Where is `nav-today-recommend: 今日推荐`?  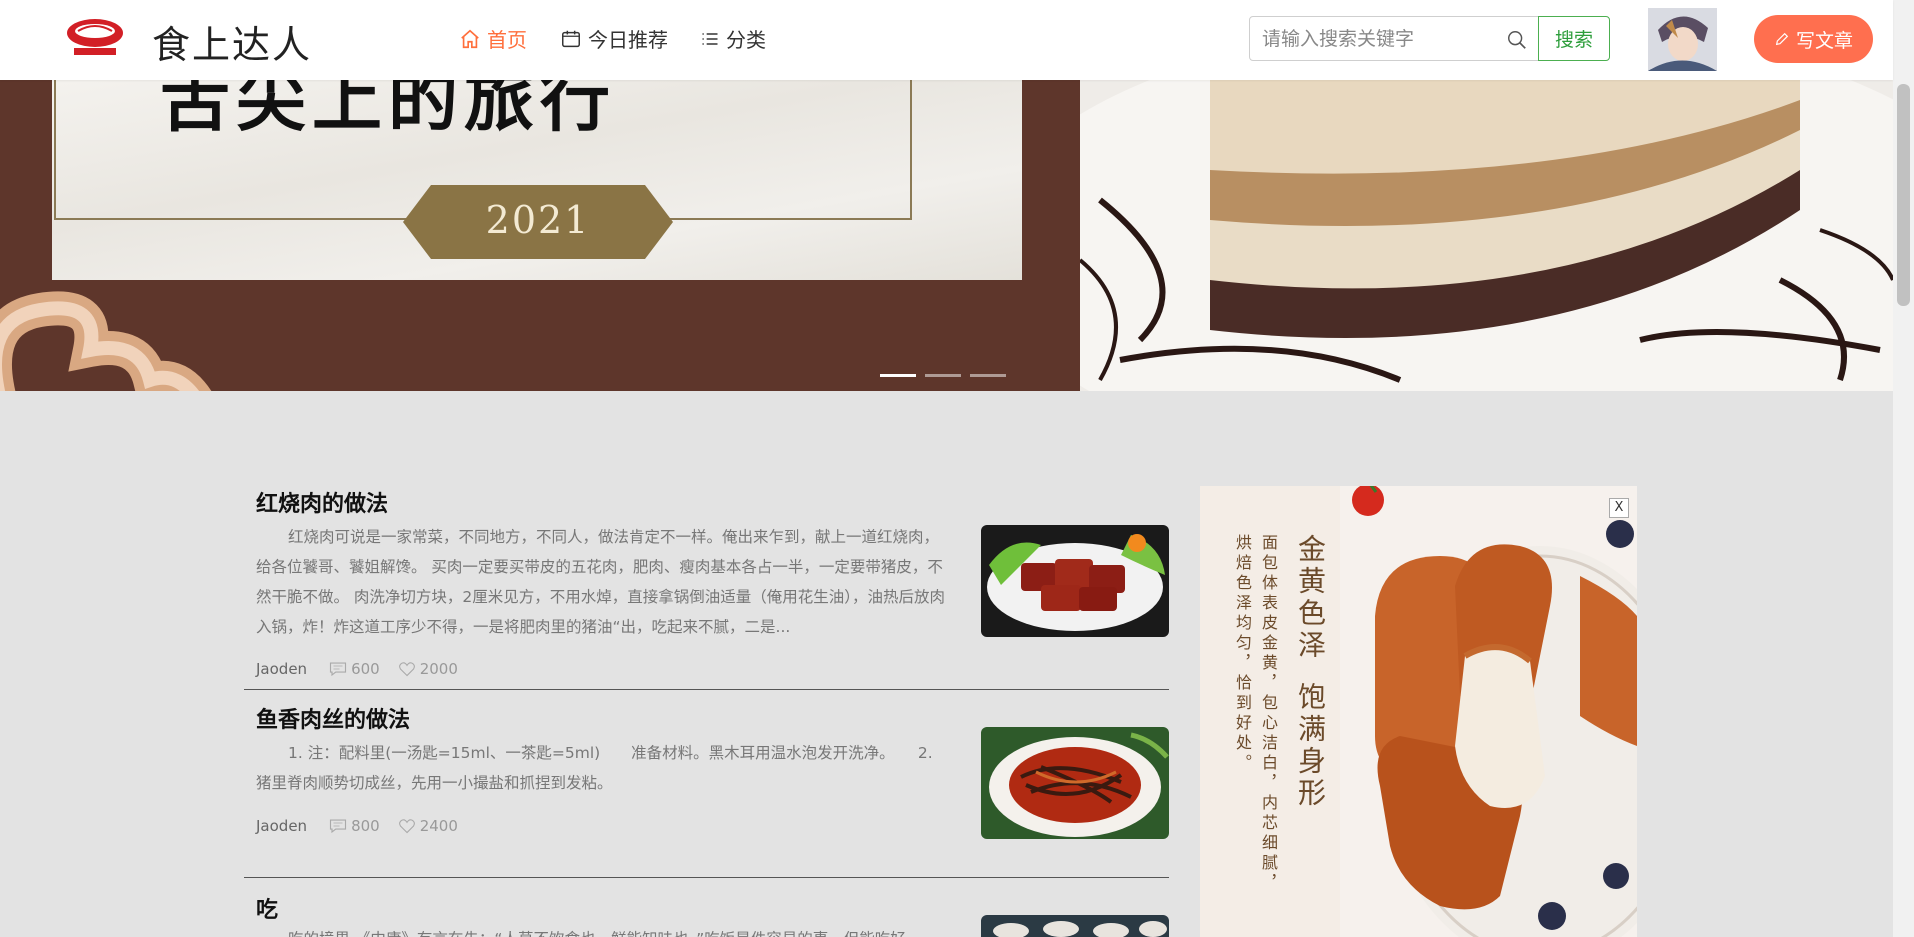 nav-today-recommend: 今日推荐 is located at coordinates (614, 38).